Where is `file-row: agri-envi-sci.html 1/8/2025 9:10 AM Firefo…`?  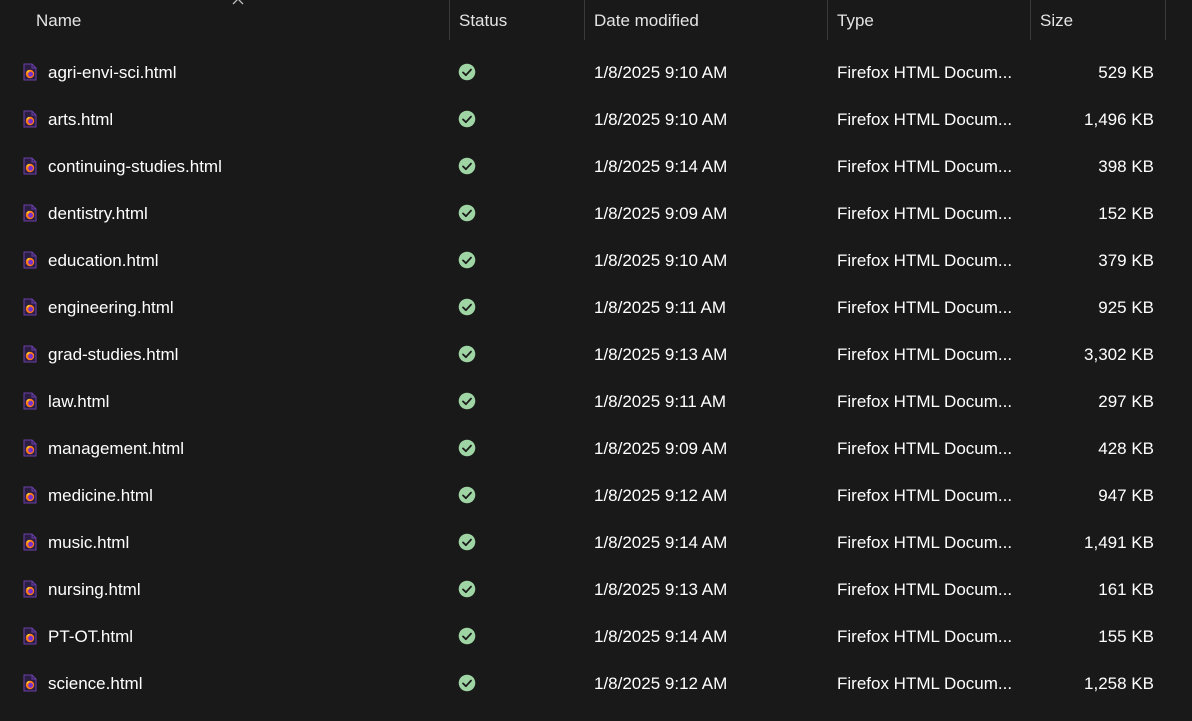
file-row: agri-envi-sci.html 1/8/2025 9:10 AM Firefo… is located at coordinates (596, 72).